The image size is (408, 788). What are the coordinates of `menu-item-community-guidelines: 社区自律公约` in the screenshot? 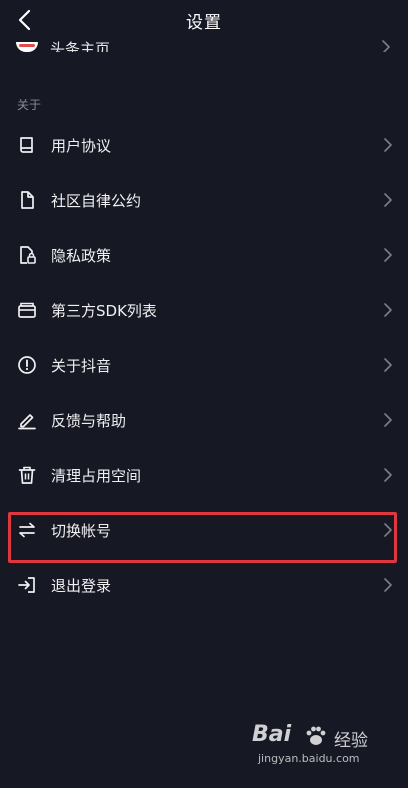 It's located at (204, 200).